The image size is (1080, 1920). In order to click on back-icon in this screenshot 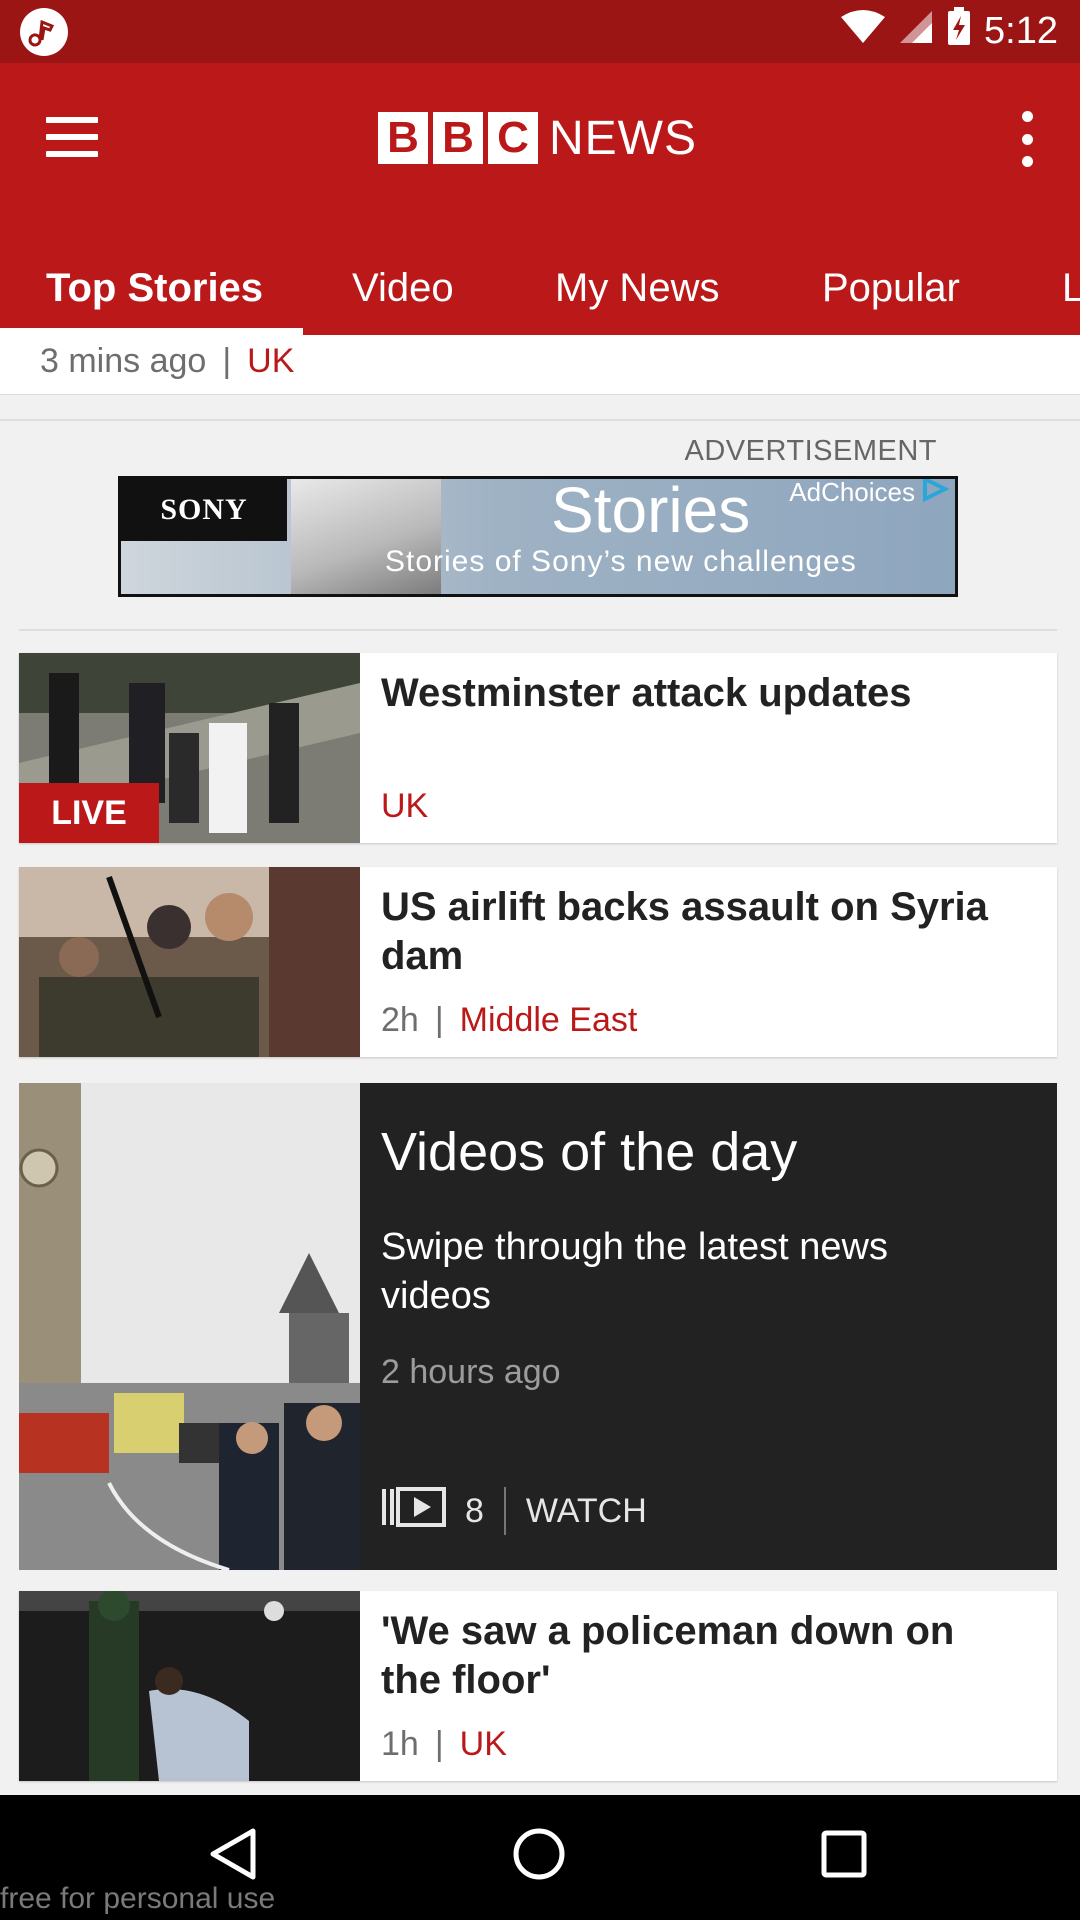, I will do `click(233, 1856)`.